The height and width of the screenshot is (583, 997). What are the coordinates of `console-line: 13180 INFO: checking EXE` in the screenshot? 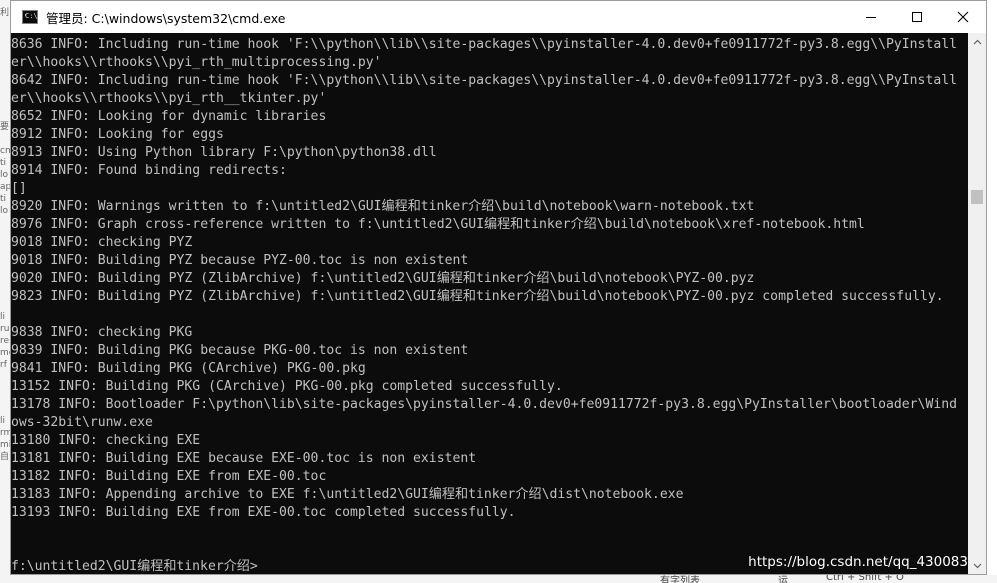 It's located at (106, 440).